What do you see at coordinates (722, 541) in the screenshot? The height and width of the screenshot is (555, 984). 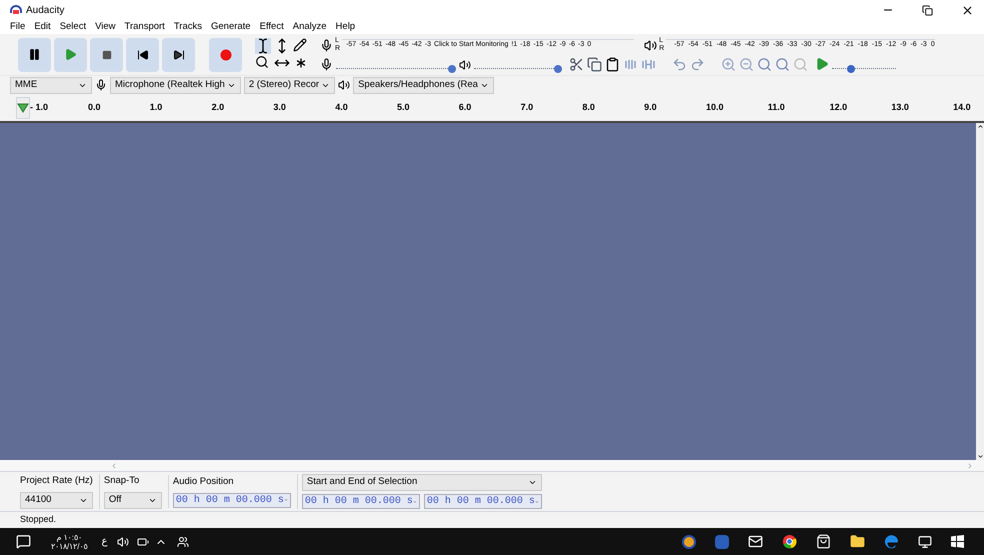 I see `document-app-icon` at bounding box center [722, 541].